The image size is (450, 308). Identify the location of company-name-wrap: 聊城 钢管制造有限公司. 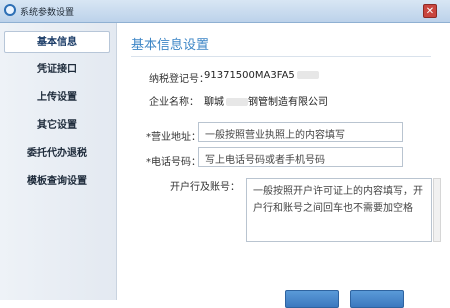
(266, 100).